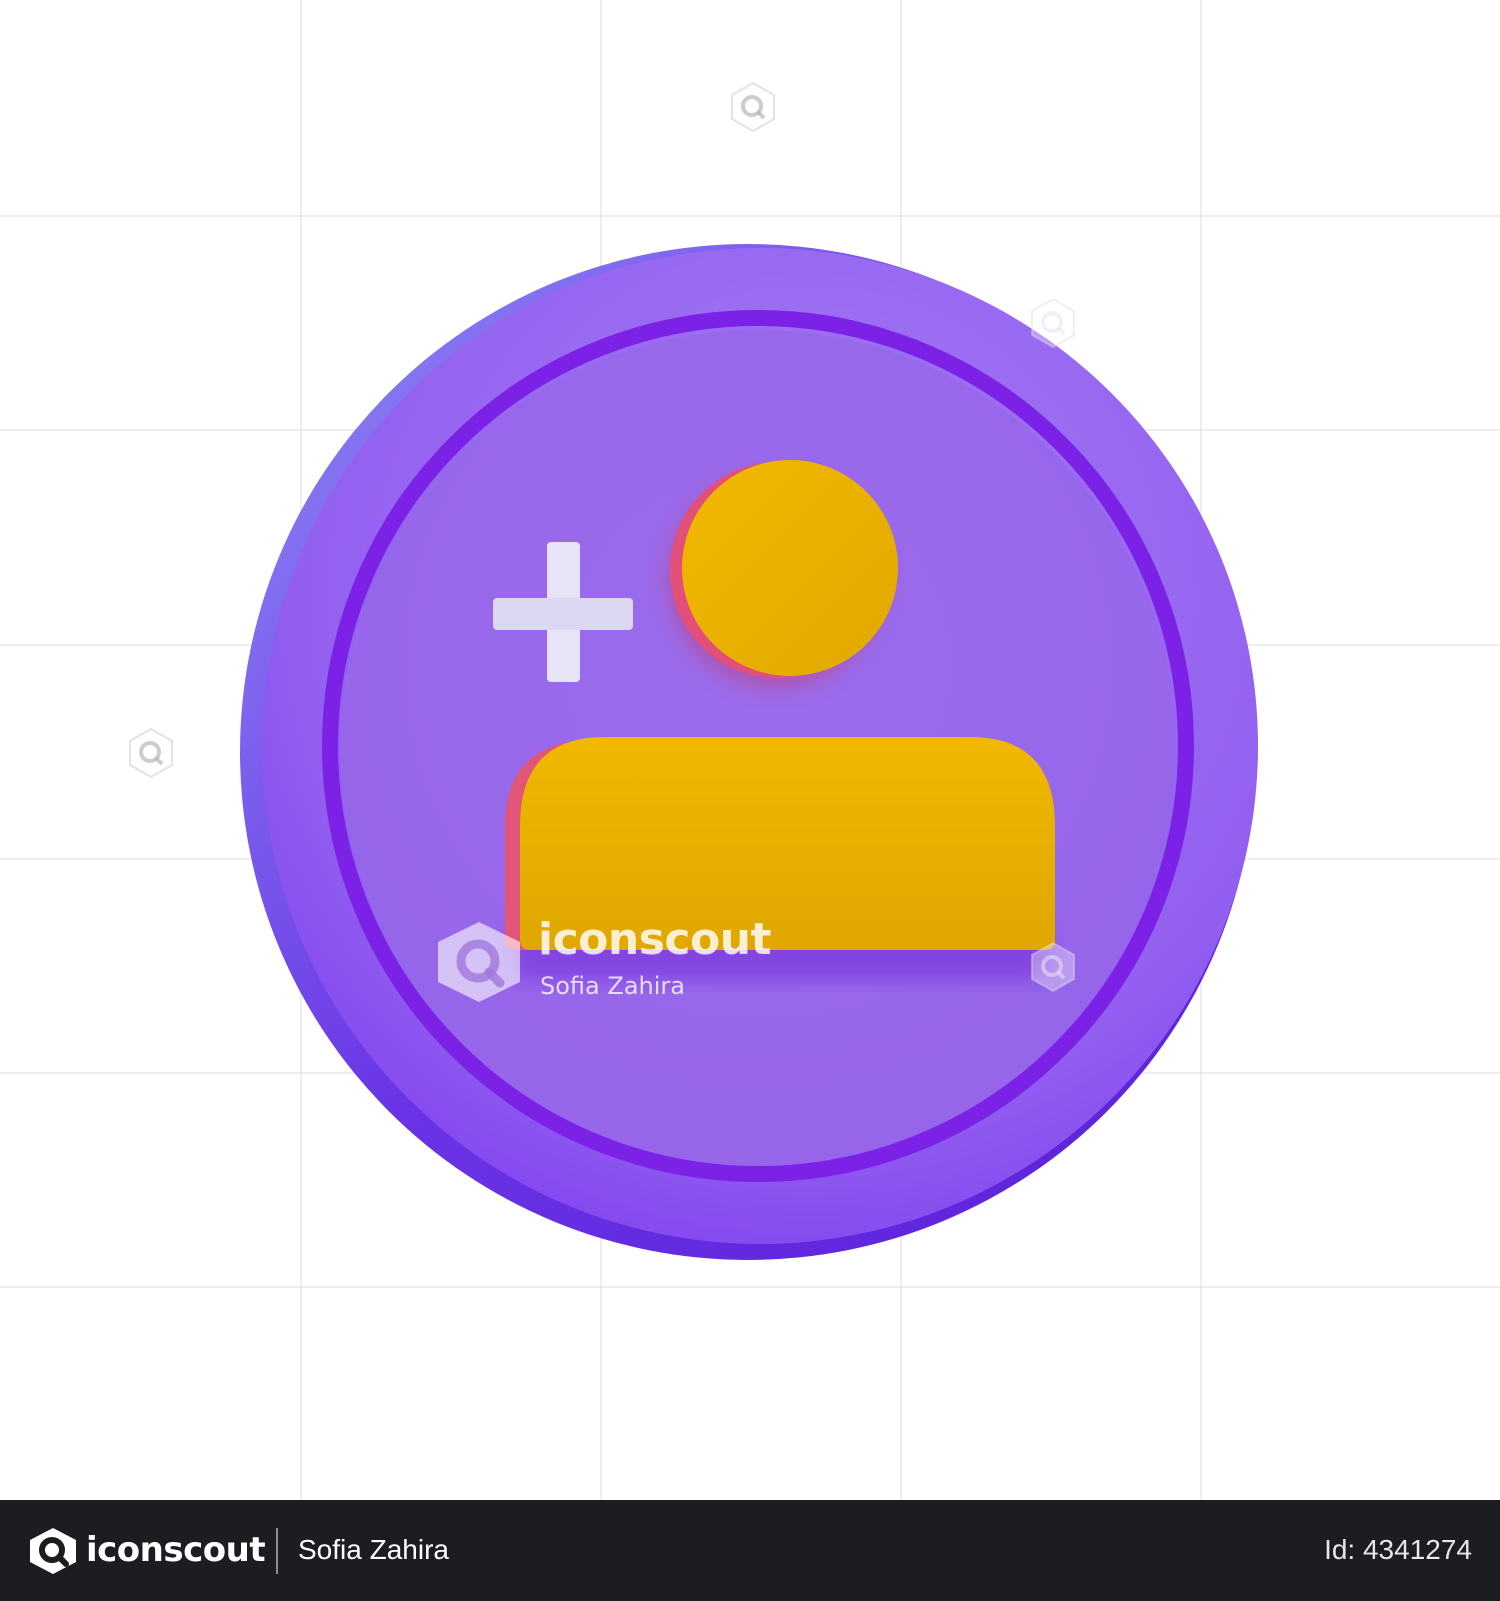  Describe the element at coordinates (277, 1551) in the screenshot. I see `footer-divider` at that location.